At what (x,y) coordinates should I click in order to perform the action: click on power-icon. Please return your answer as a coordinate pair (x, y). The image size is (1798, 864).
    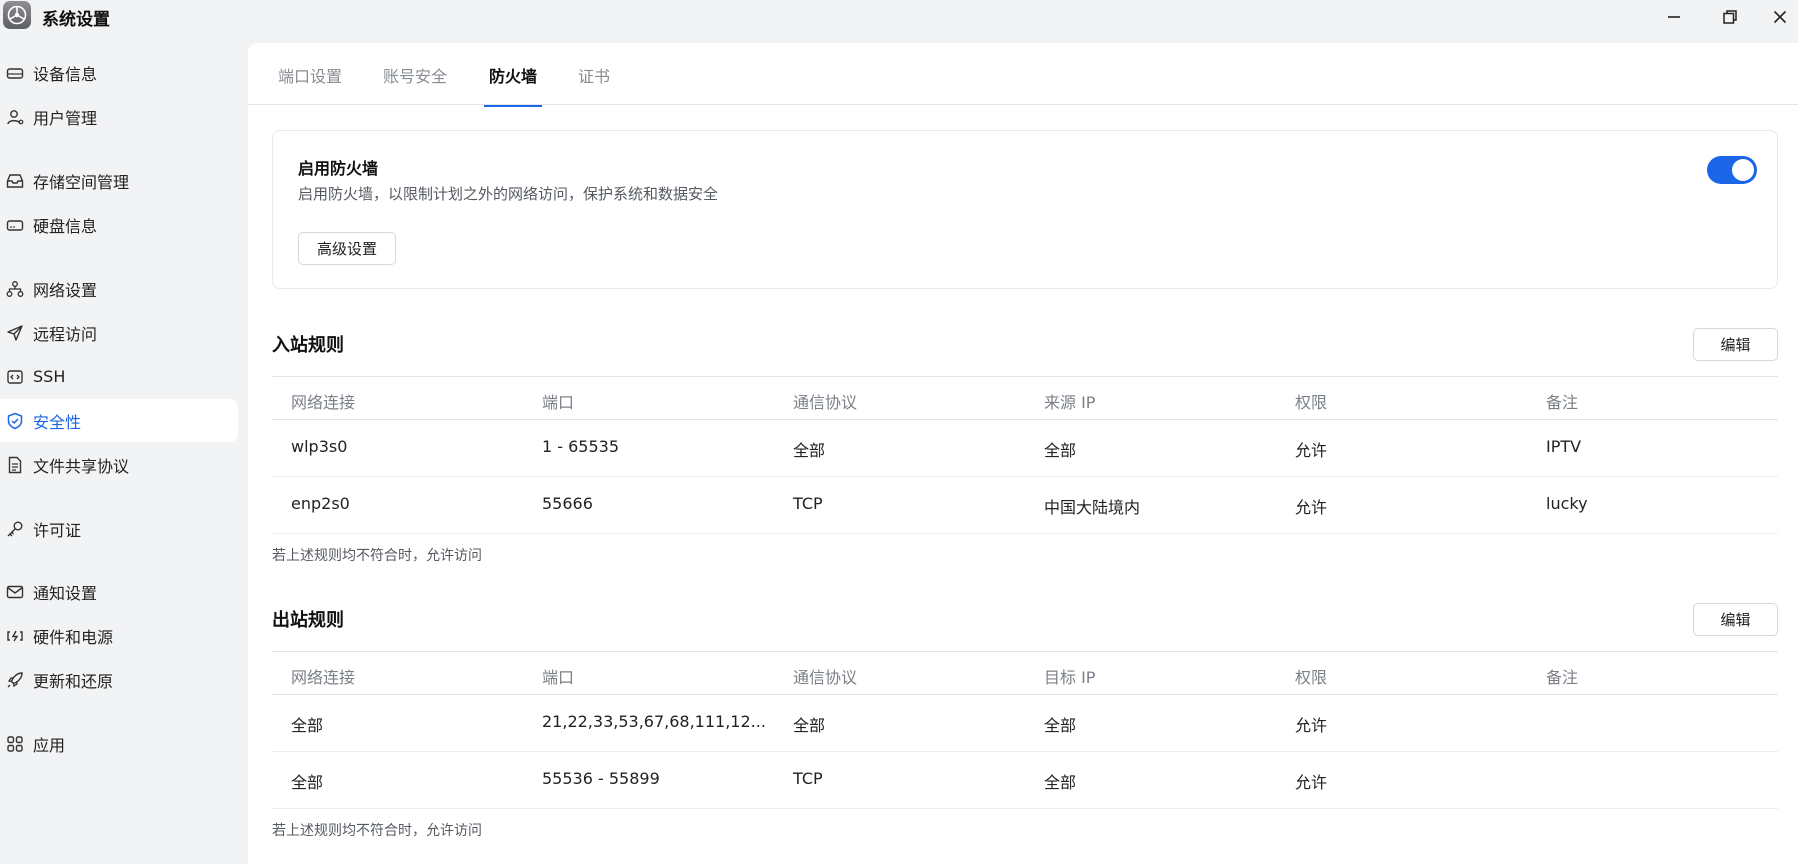
    Looking at the image, I should click on (15, 636).